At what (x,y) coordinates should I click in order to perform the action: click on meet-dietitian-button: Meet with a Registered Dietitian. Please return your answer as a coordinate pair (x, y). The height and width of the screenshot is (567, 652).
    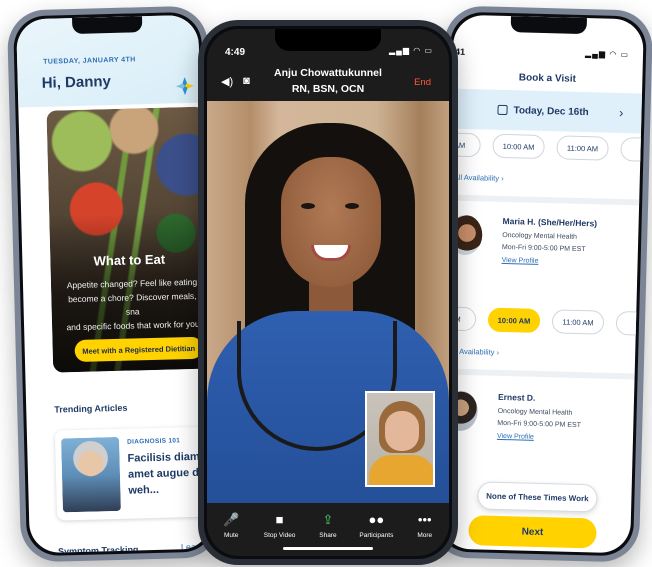
    Looking at the image, I should click on (138, 349).